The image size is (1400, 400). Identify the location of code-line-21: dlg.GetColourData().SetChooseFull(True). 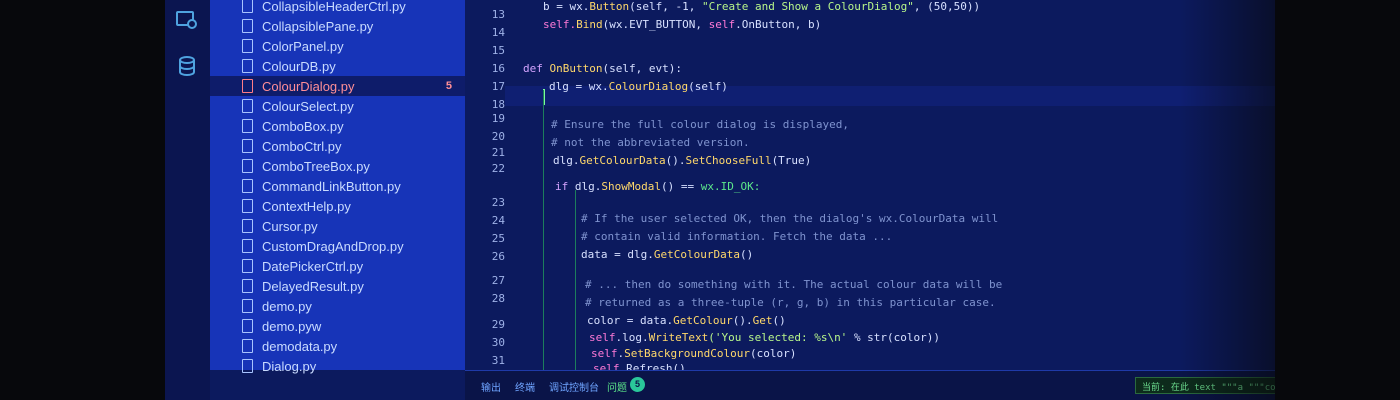
(682, 160).